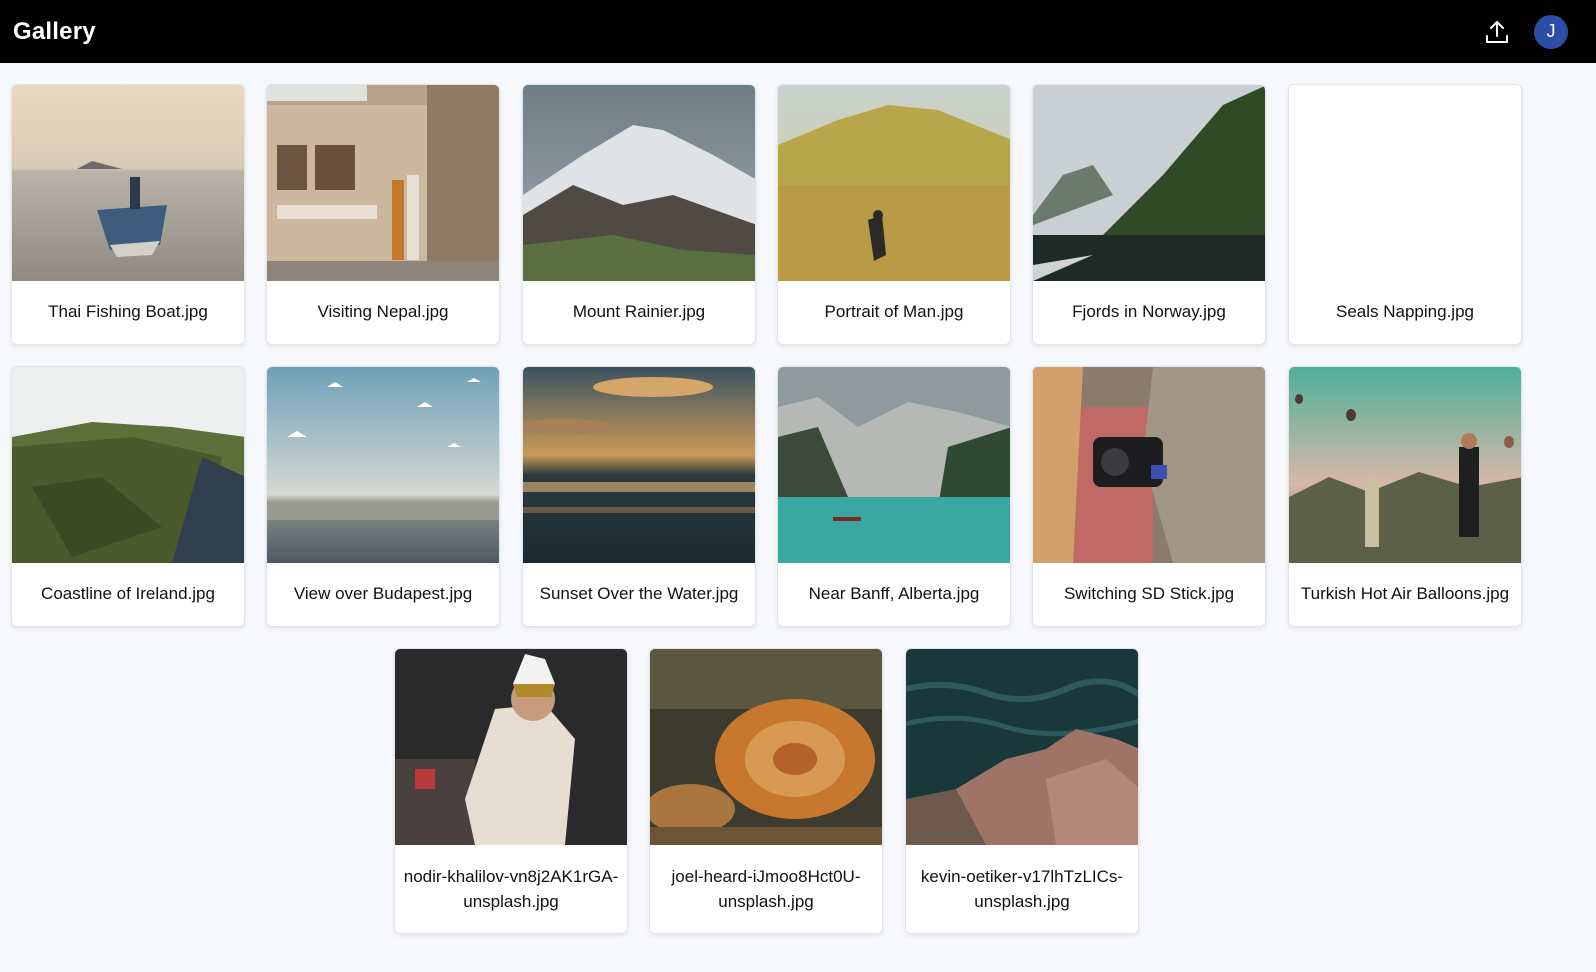  What do you see at coordinates (1149, 311) in the screenshot?
I see `photo-filename: Fjords in Norway.jpg` at bounding box center [1149, 311].